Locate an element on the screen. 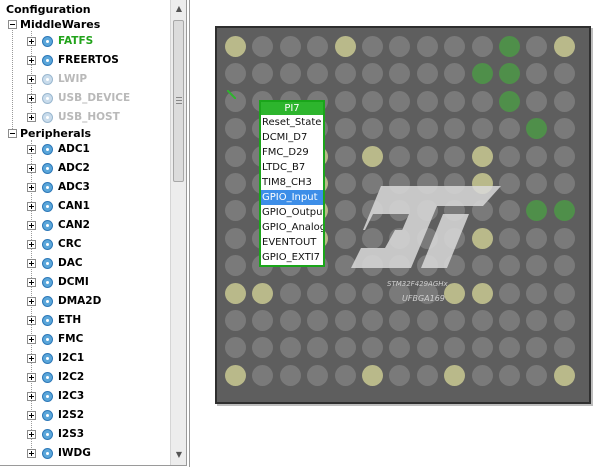  collapse-icon is located at coordinates (12, 24).